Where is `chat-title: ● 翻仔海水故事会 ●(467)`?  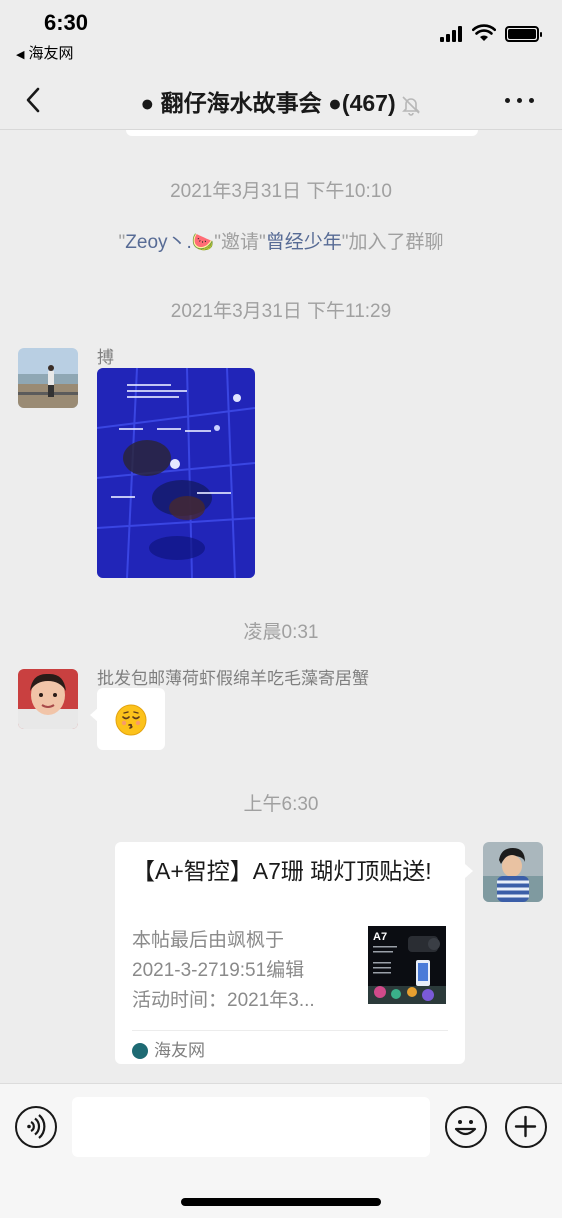 chat-title: ● 翻仔海水故事会 ●(467) is located at coordinates (281, 101).